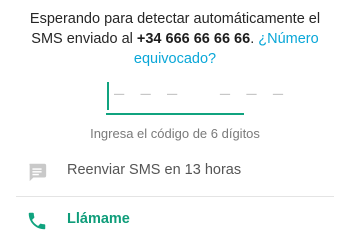 The image size is (350, 247). I want to click on call-me-button: Llámame, so click(175, 220).